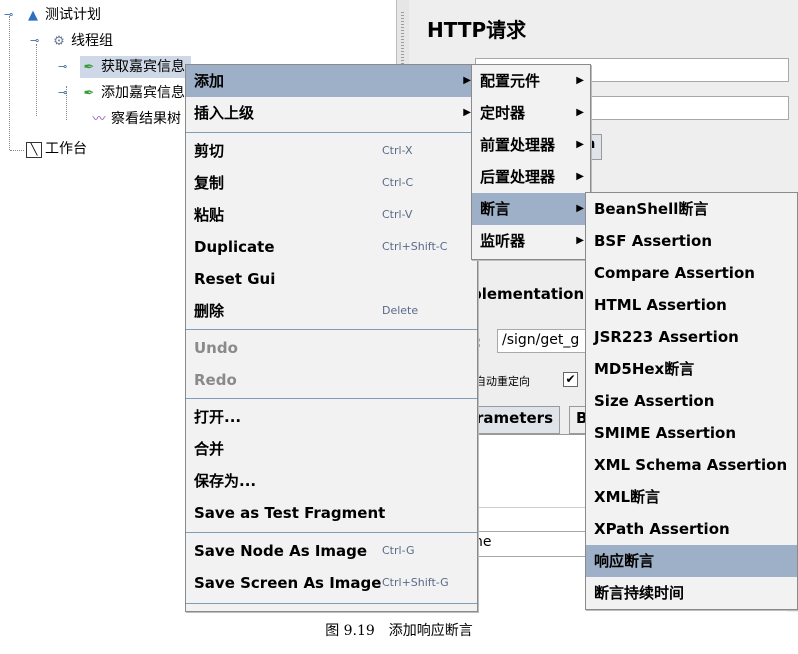 Image resolution: width=798 pixels, height=654 pixels. I want to click on menu-item-md5hex-assertion: MD5Hex断言, so click(691, 369).